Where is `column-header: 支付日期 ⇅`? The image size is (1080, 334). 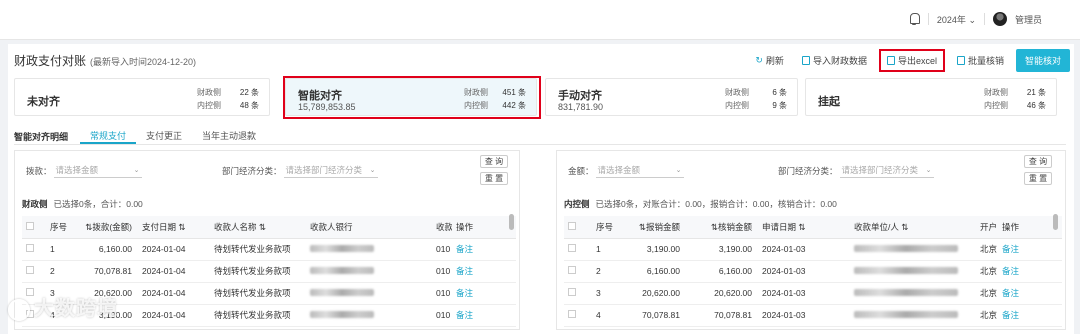
column-header: 支付日期 ⇅ is located at coordinates (174, 227).